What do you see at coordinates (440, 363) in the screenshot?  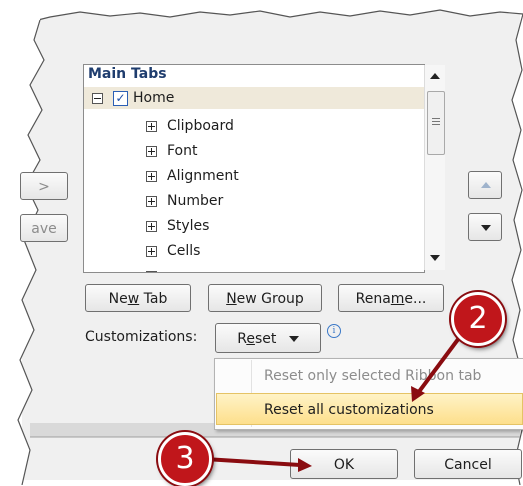 I see `callout-2-arrow` at bounding box center [440, 363].